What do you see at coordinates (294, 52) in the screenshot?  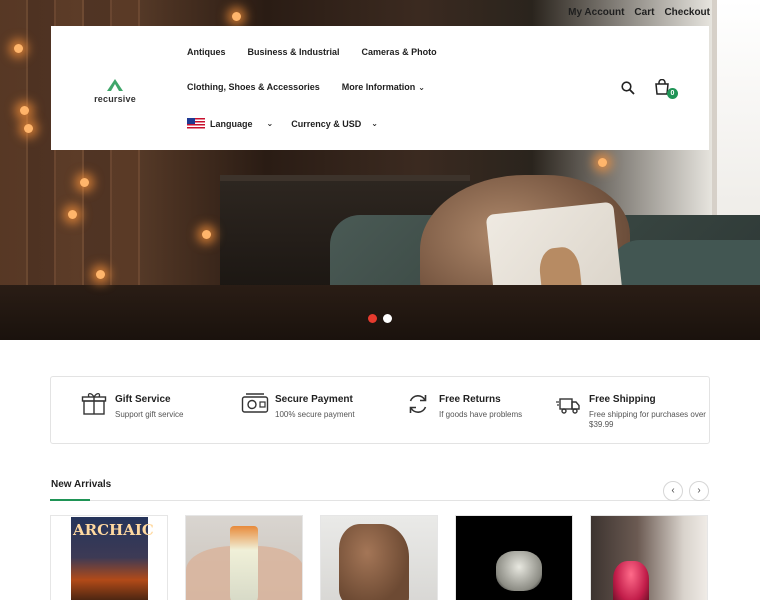 I see `nav-item-business-industrial: Business & Industrial` at bounding box center [294, 52].